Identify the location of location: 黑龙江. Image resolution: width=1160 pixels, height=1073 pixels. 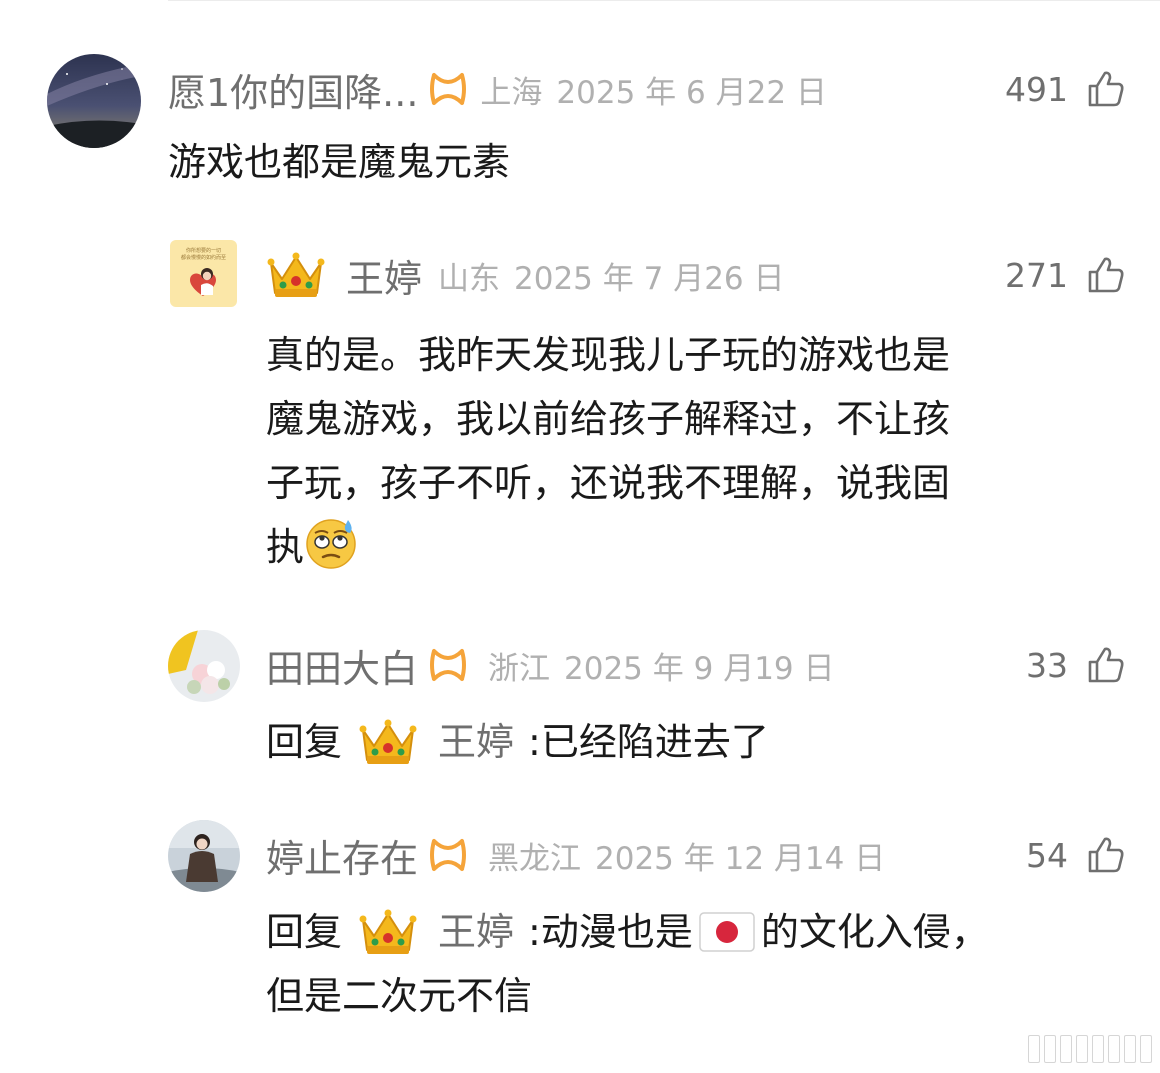
(535, 858).